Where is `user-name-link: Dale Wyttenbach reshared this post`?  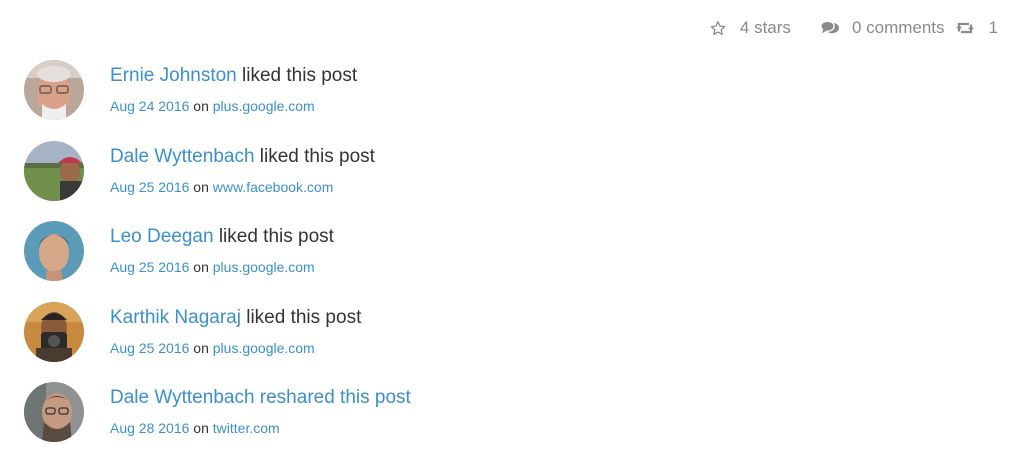
user-name-link: Dale Wyttenbach reshared this post is located at coordinates (260, 397).